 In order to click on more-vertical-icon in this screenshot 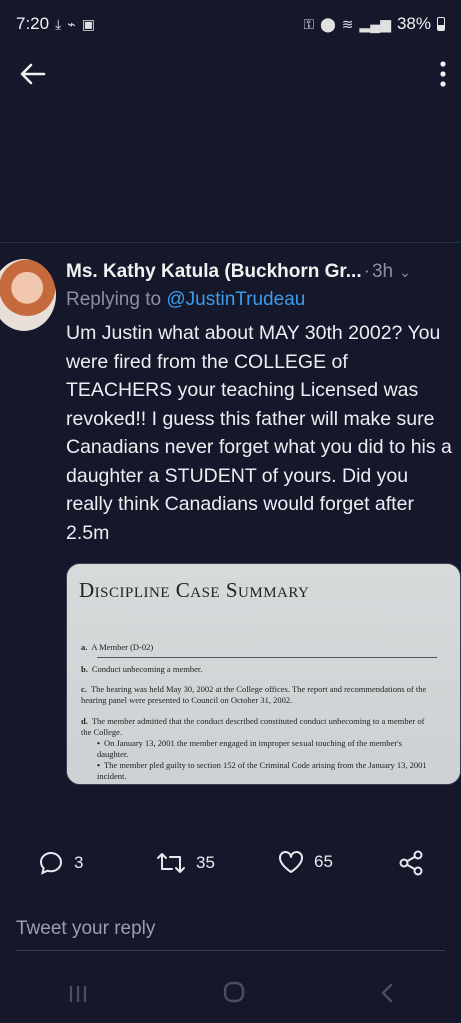, I will do `click(443, 76)`.